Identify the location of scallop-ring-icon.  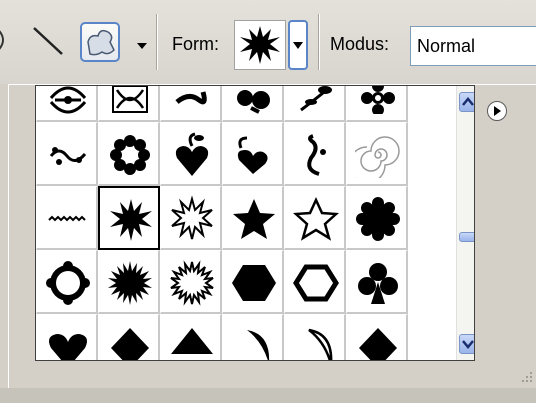
(68, 283).